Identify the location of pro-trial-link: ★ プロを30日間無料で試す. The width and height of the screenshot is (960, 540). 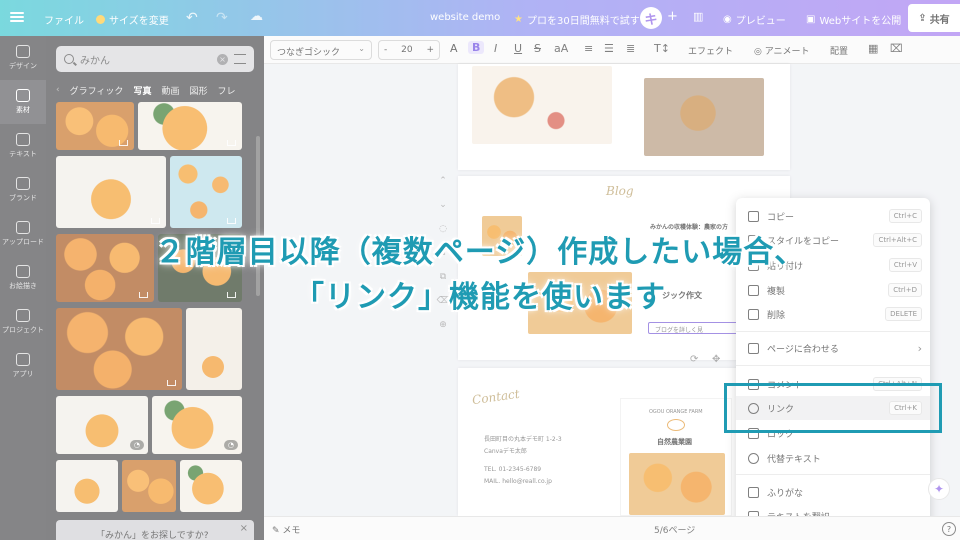
(577, 19).